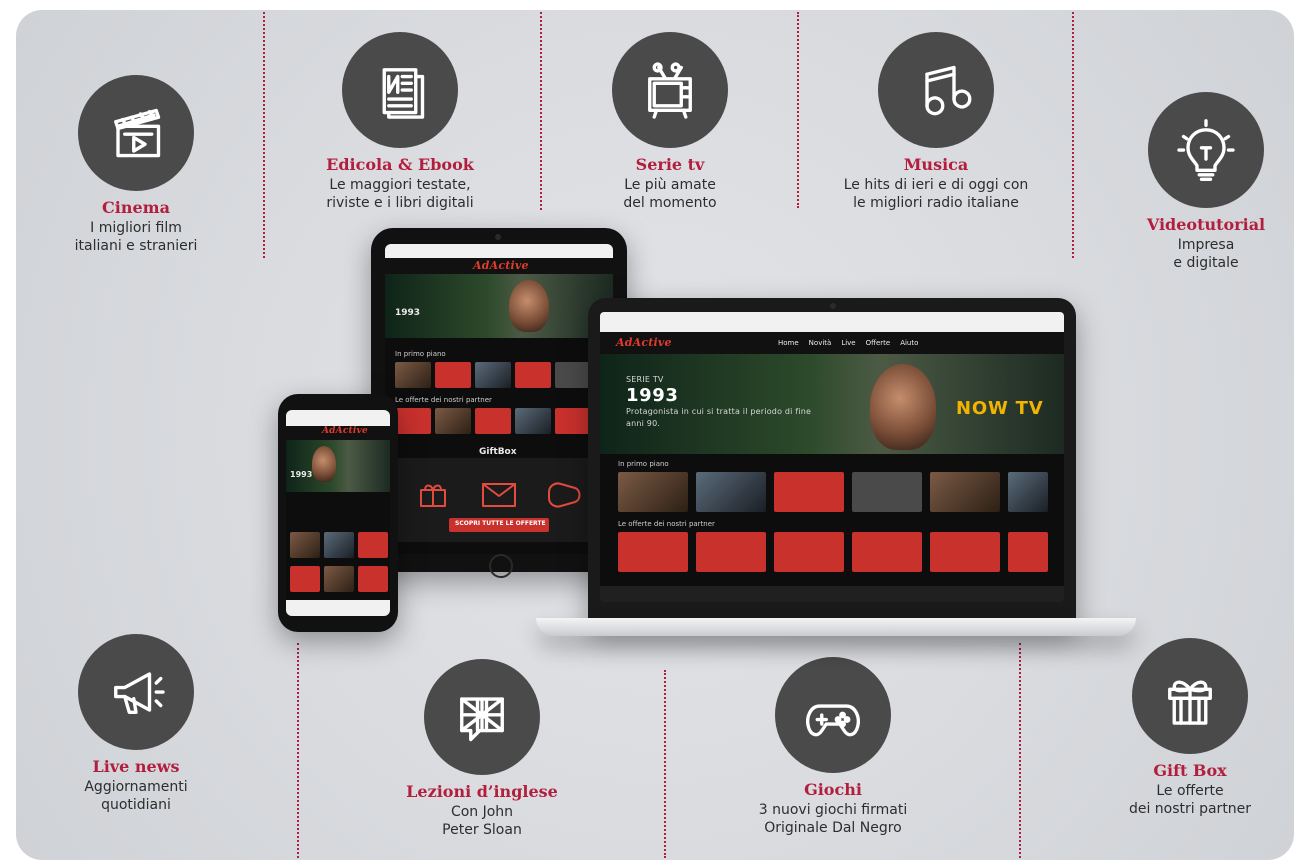 The image size is (1310, 860). I want to click on feature-desc-line-1: 3 nuovi giochi firmati, so click(833, 810).